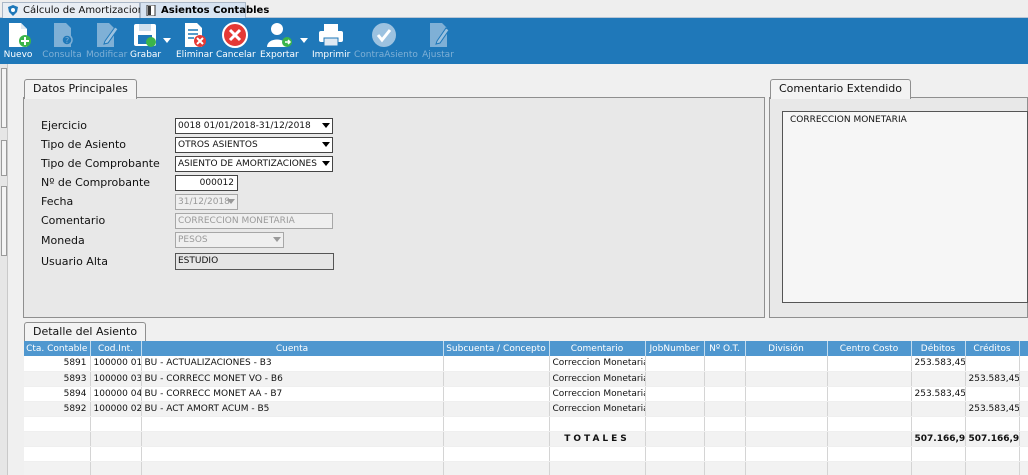 The image size is (1028, 475). Describe the element at coordinates (236, 42) in the screenshot. I see `cancelar-button: Cancelar` at that location.